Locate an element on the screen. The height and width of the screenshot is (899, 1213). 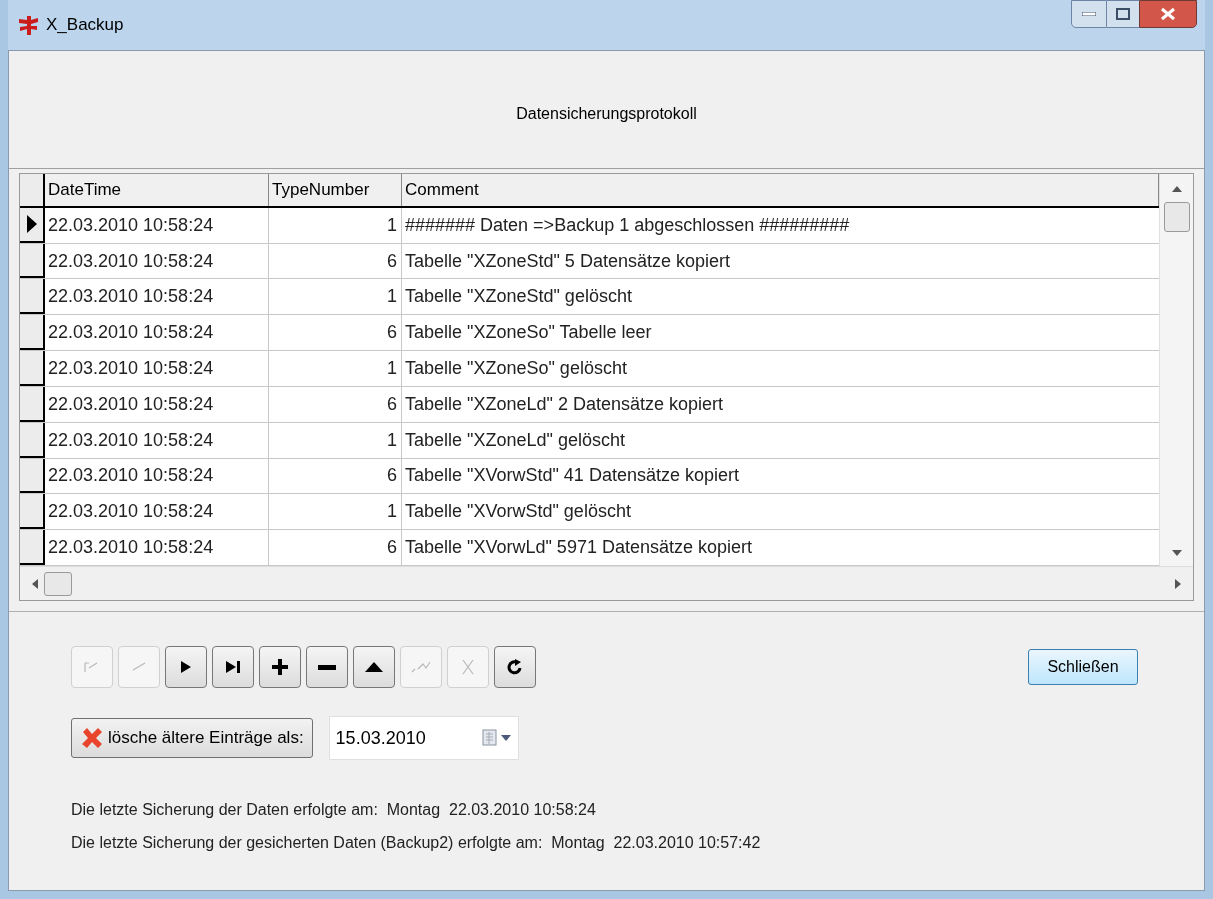
vertical-scrollbar is located at coordinates (1176, 370).